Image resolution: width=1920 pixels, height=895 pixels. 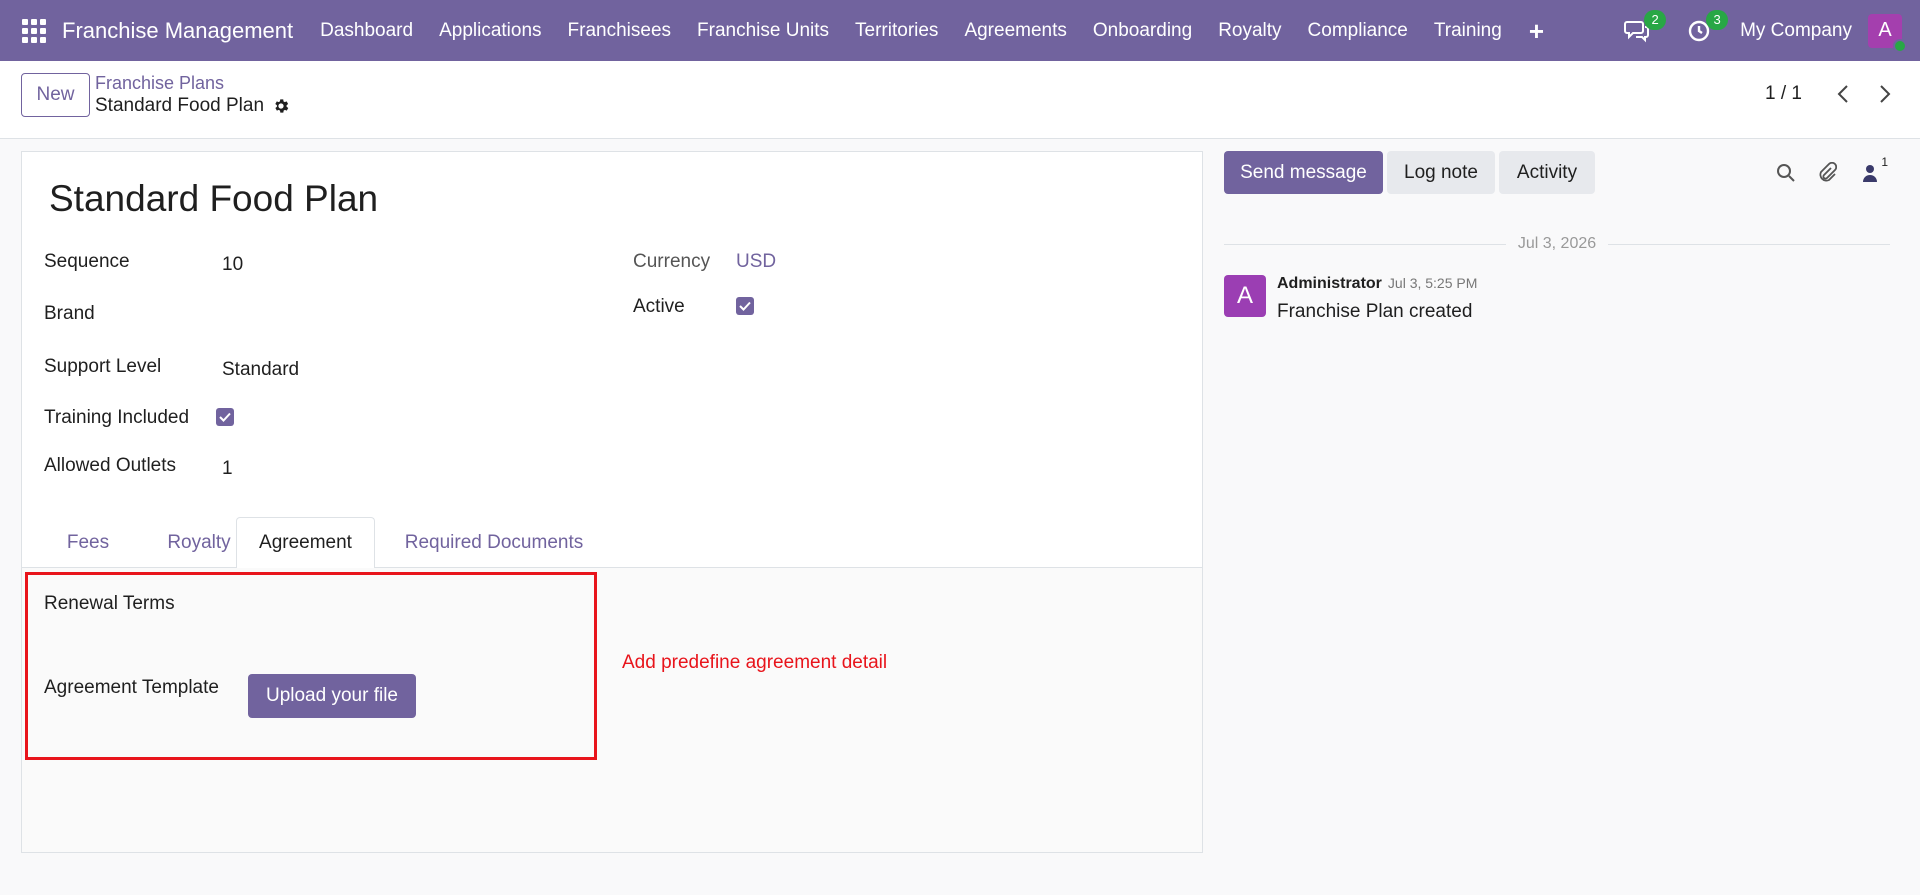 What do you see at coordinates (88, 542) in the screenshot?
I see `tab-fees: Fees` at bounding box center [88, 542].